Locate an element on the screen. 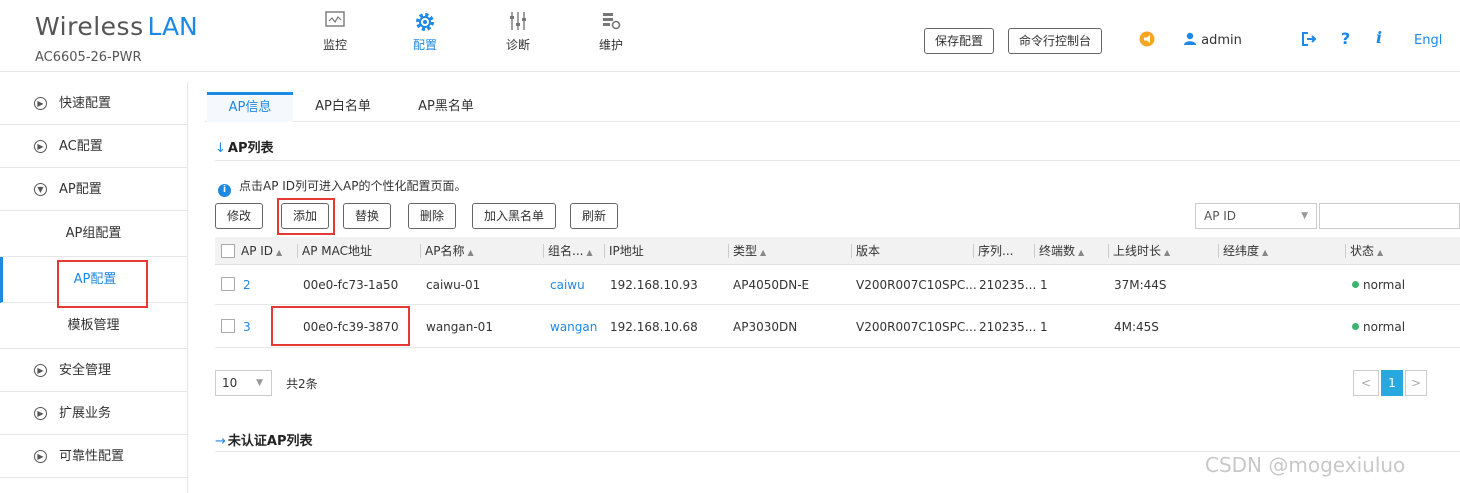  nav-diagnose-label: 诊断 is located at coordinates (517, 45).